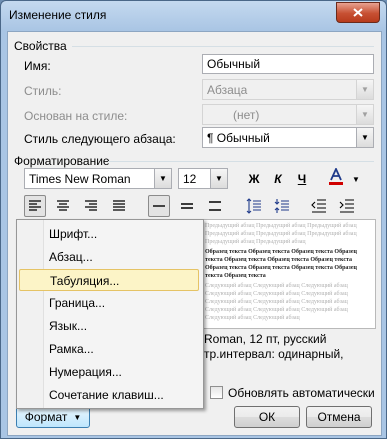 The height and width of the screenshot is (439, 387). I want to click on close-icon, so click(358, 12).